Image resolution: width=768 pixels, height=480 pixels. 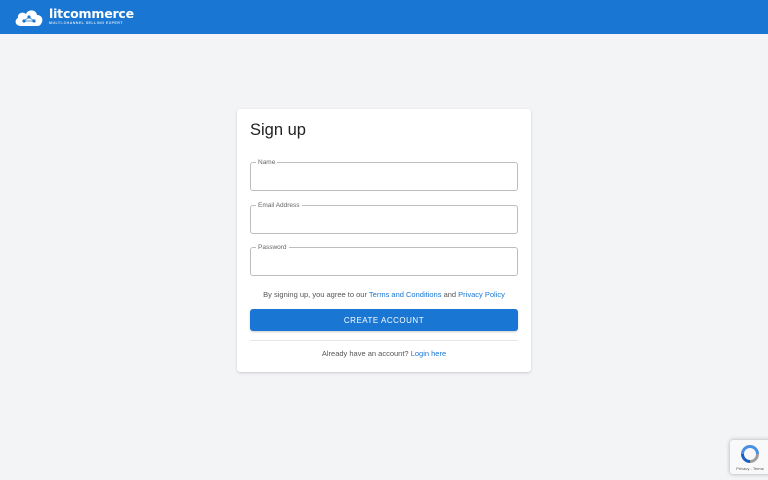 I want to click on brand-logo: litcommerce MULTI-CHANNEL SELLING EXPERT, so click(x=73, y=17).